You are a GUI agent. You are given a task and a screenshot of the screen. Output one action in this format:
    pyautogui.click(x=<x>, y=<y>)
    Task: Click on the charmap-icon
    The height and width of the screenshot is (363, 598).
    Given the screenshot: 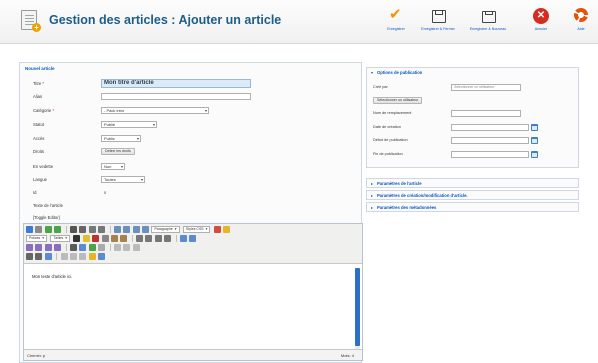 What is the action you would take?
    pyautogui.click(x=136, y=247)
    